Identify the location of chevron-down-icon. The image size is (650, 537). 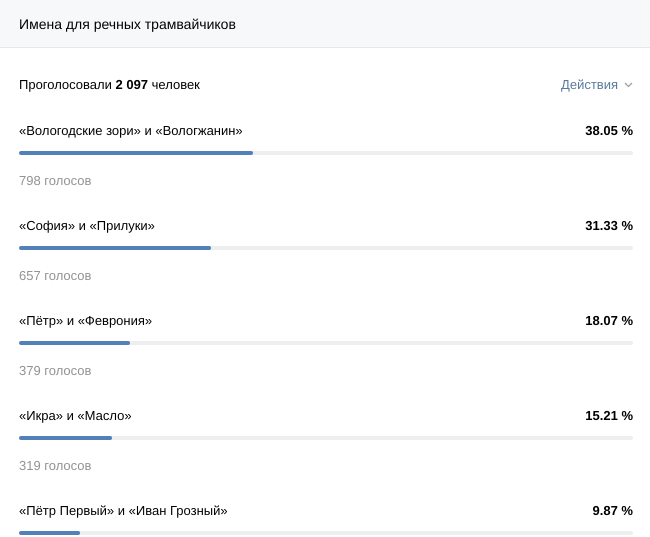
(628, 85).